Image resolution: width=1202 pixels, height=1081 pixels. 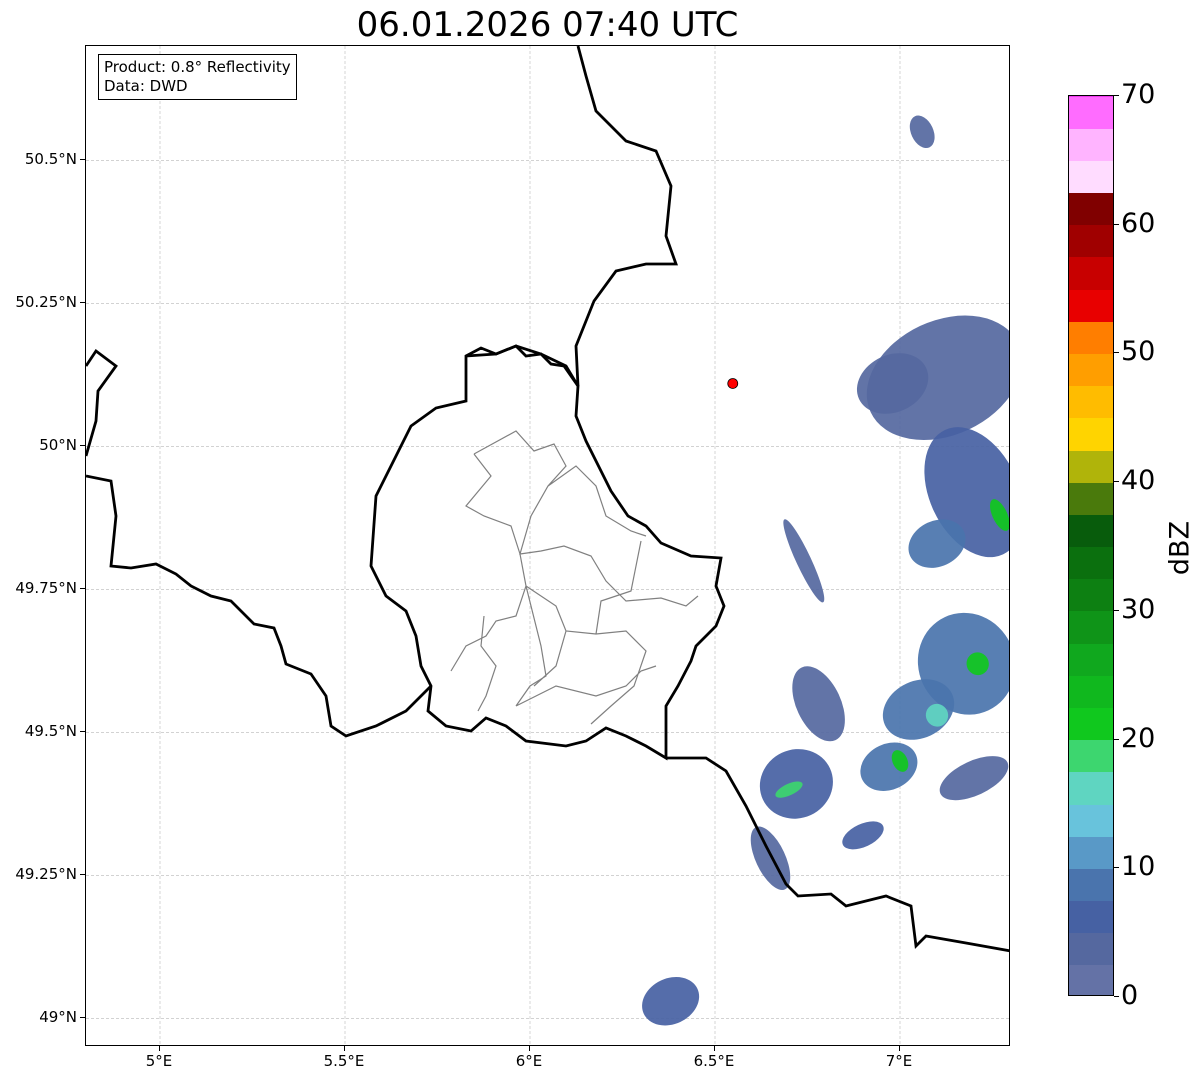 I want to click on lon-tick-label: 5°E, so click(x=159, y=1061).